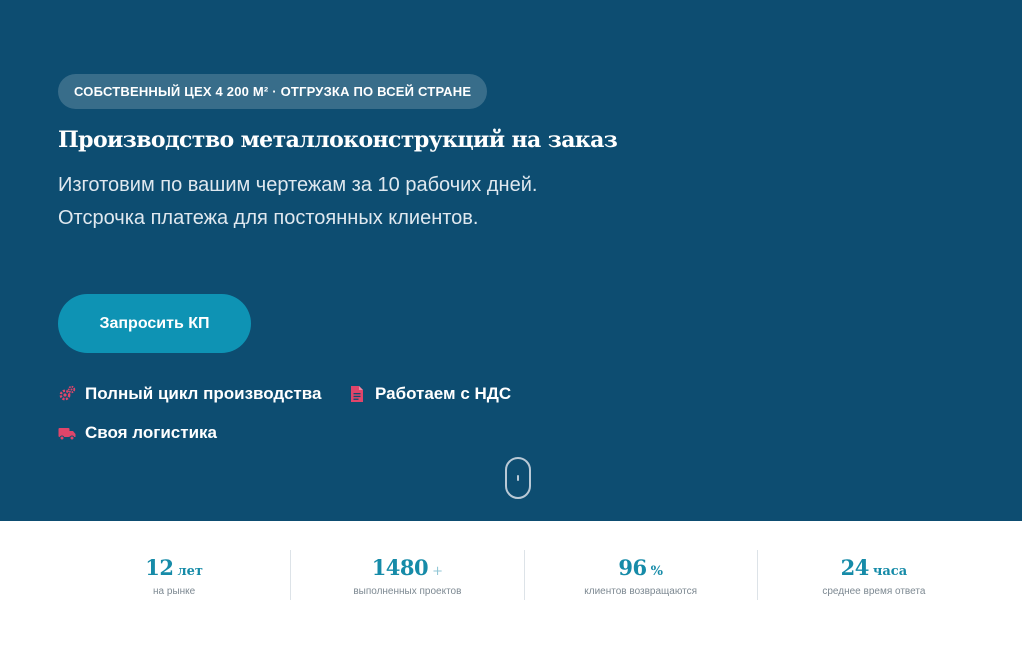  I want to click on stat-unit: часа, so click(890, 571).